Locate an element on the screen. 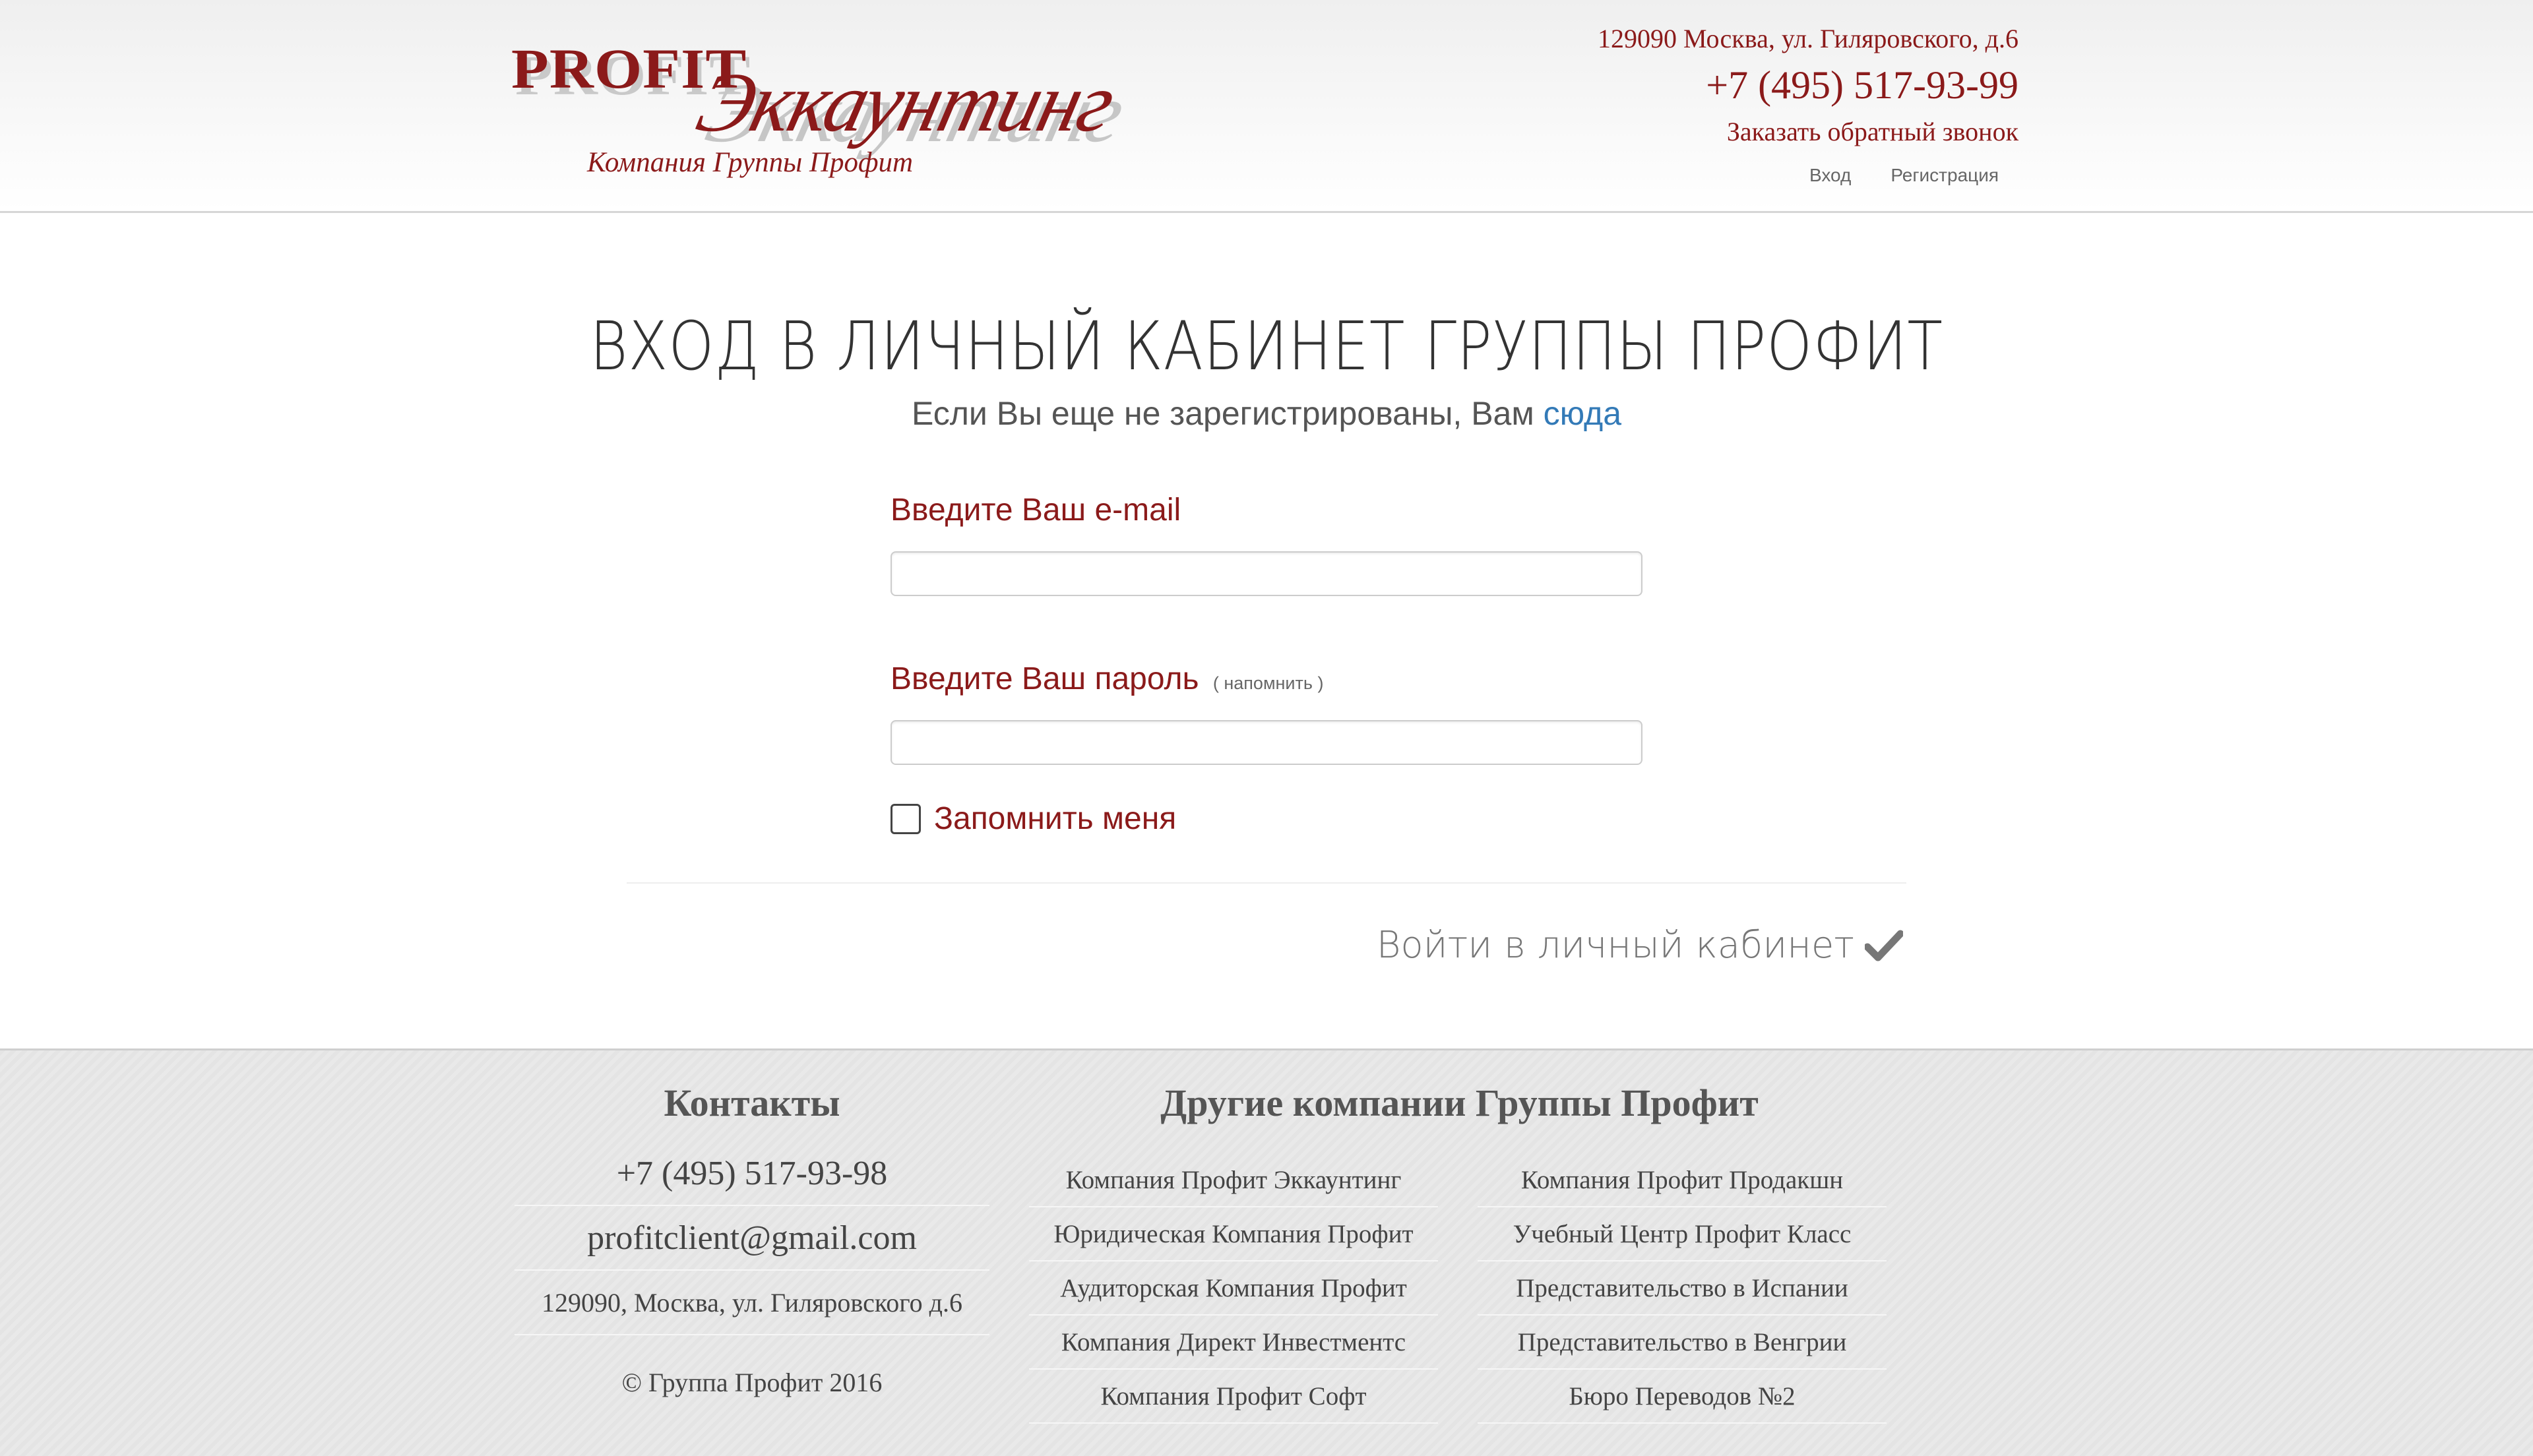 The height and width of the screenshot is (1456, 2533). copyright: © Группа Профит 2016 is located at coordinates (752, 1382).